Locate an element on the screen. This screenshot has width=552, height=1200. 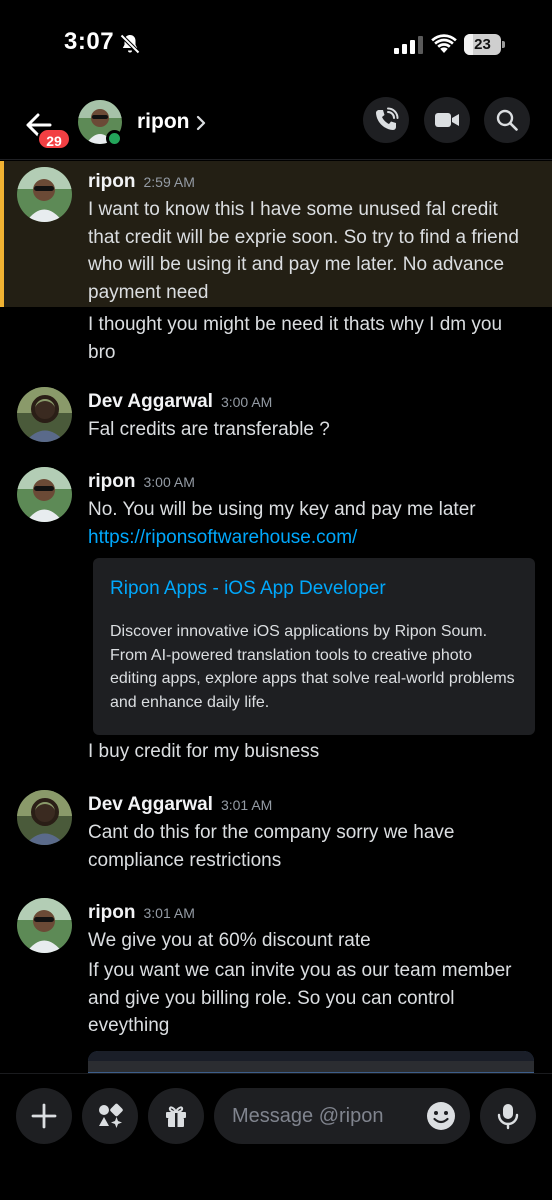
message-author: Dev Aggarwal 3:00 AM is located at coordinates (180, 402).